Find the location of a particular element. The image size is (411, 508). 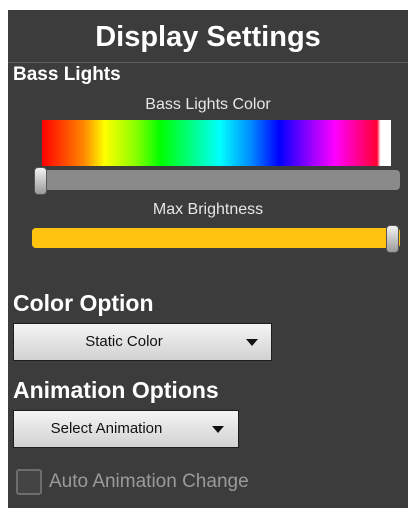

max-brightness-fill is located at coordinates (216, 238).